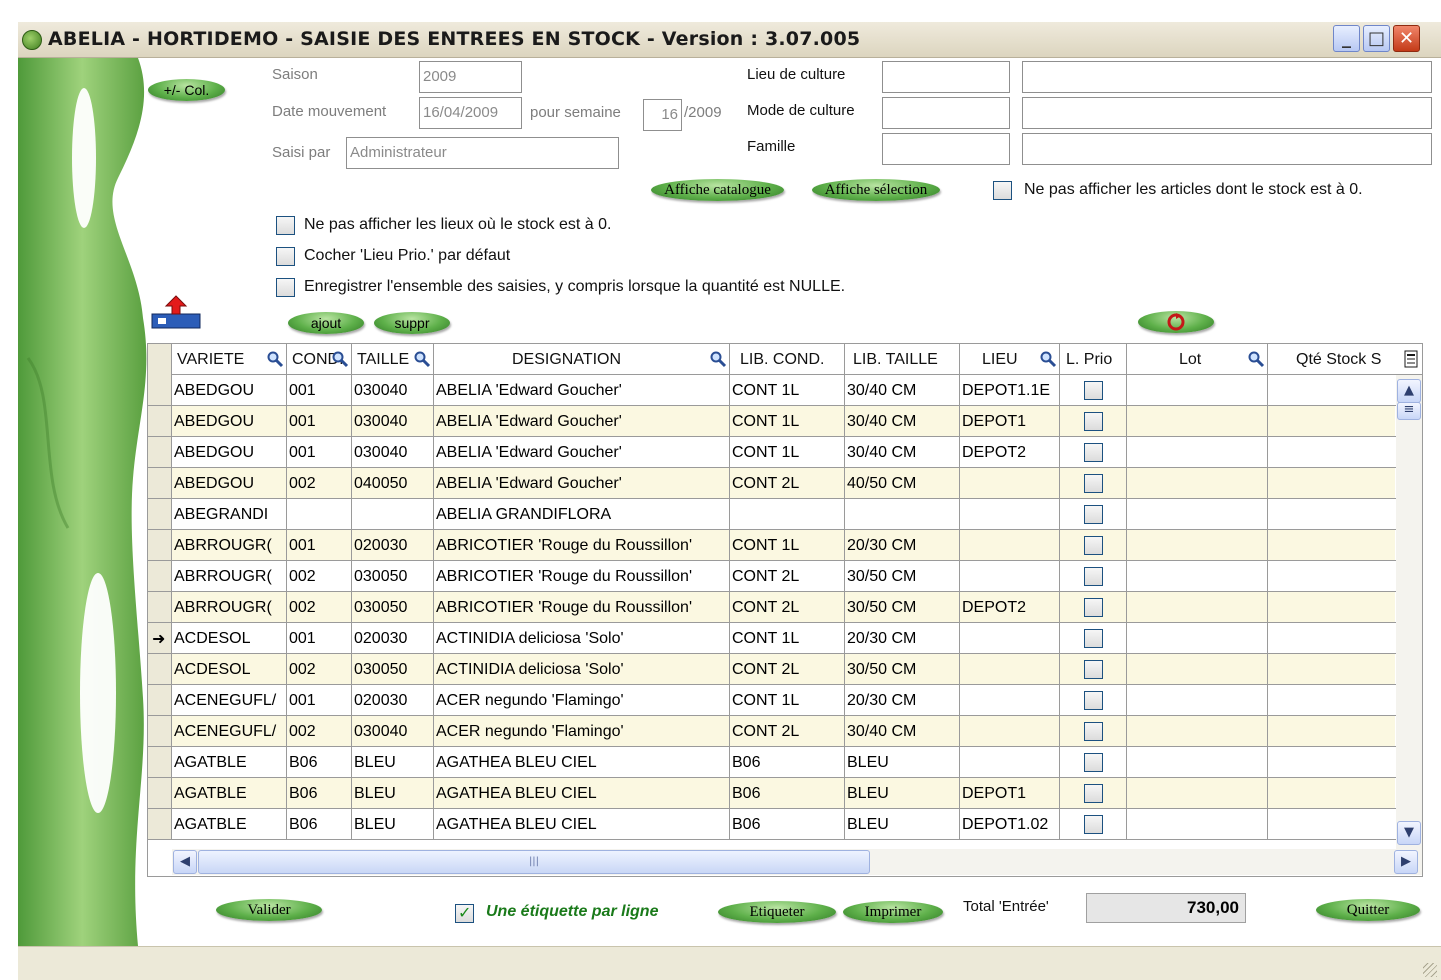  Describe the element at coordinates (1409, 411) in the screenshot. I see `scroll-thumb-vertical: ≡` at that location.